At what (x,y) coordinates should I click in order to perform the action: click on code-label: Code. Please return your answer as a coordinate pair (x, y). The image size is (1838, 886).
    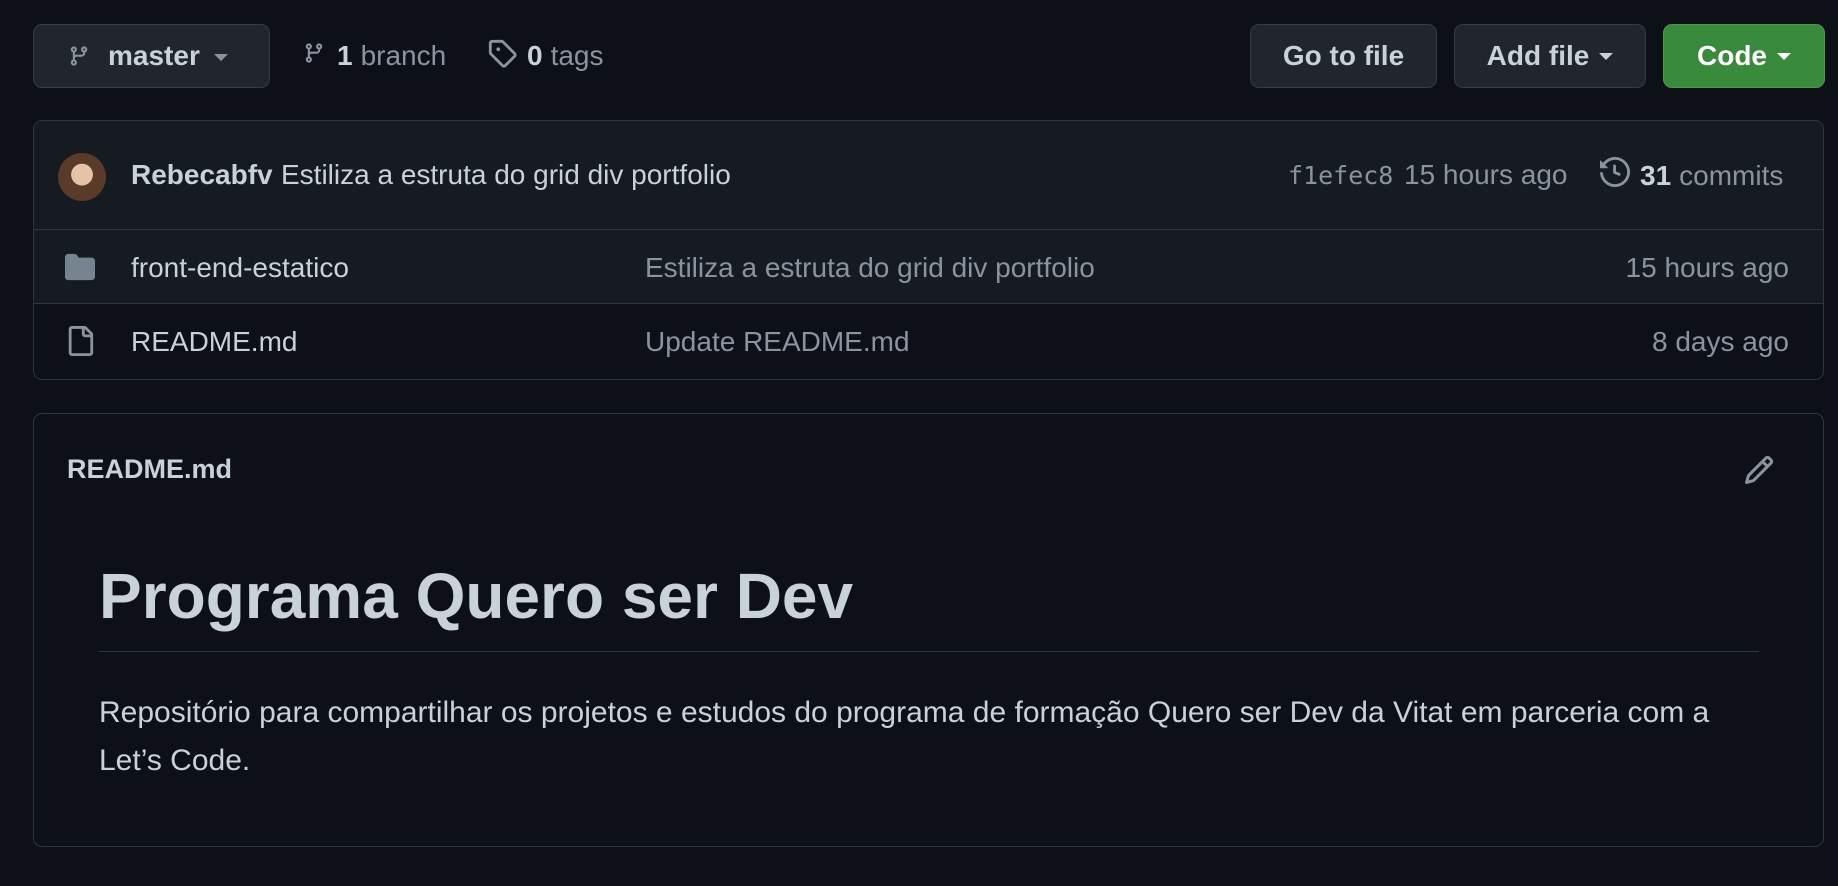
    Looking at the image, I should click on (1732, 55).